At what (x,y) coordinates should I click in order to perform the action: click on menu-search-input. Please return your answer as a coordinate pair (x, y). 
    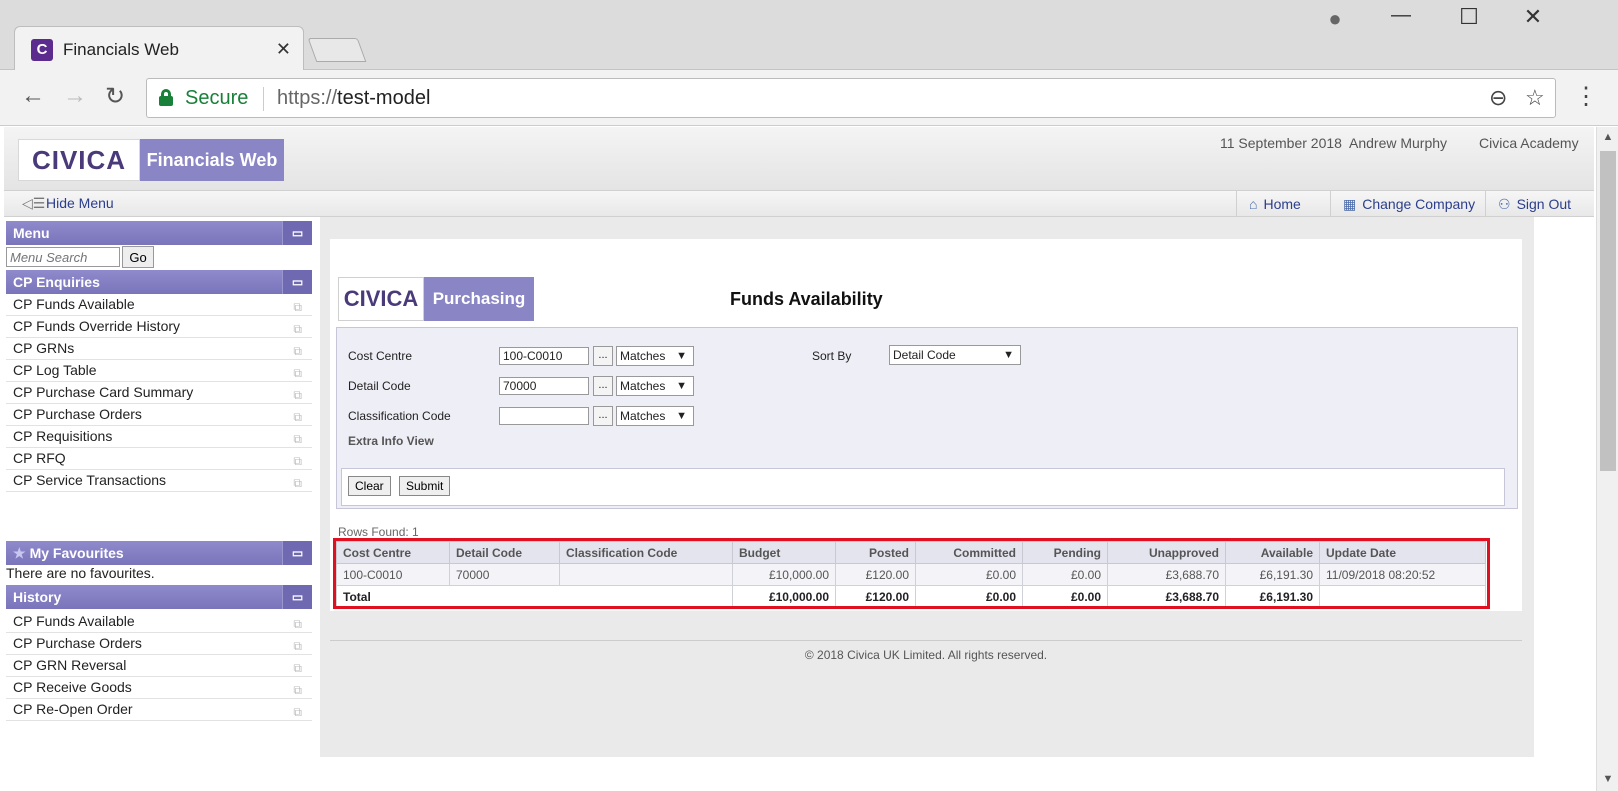
    Looking at the image, I should click on (63, 257).